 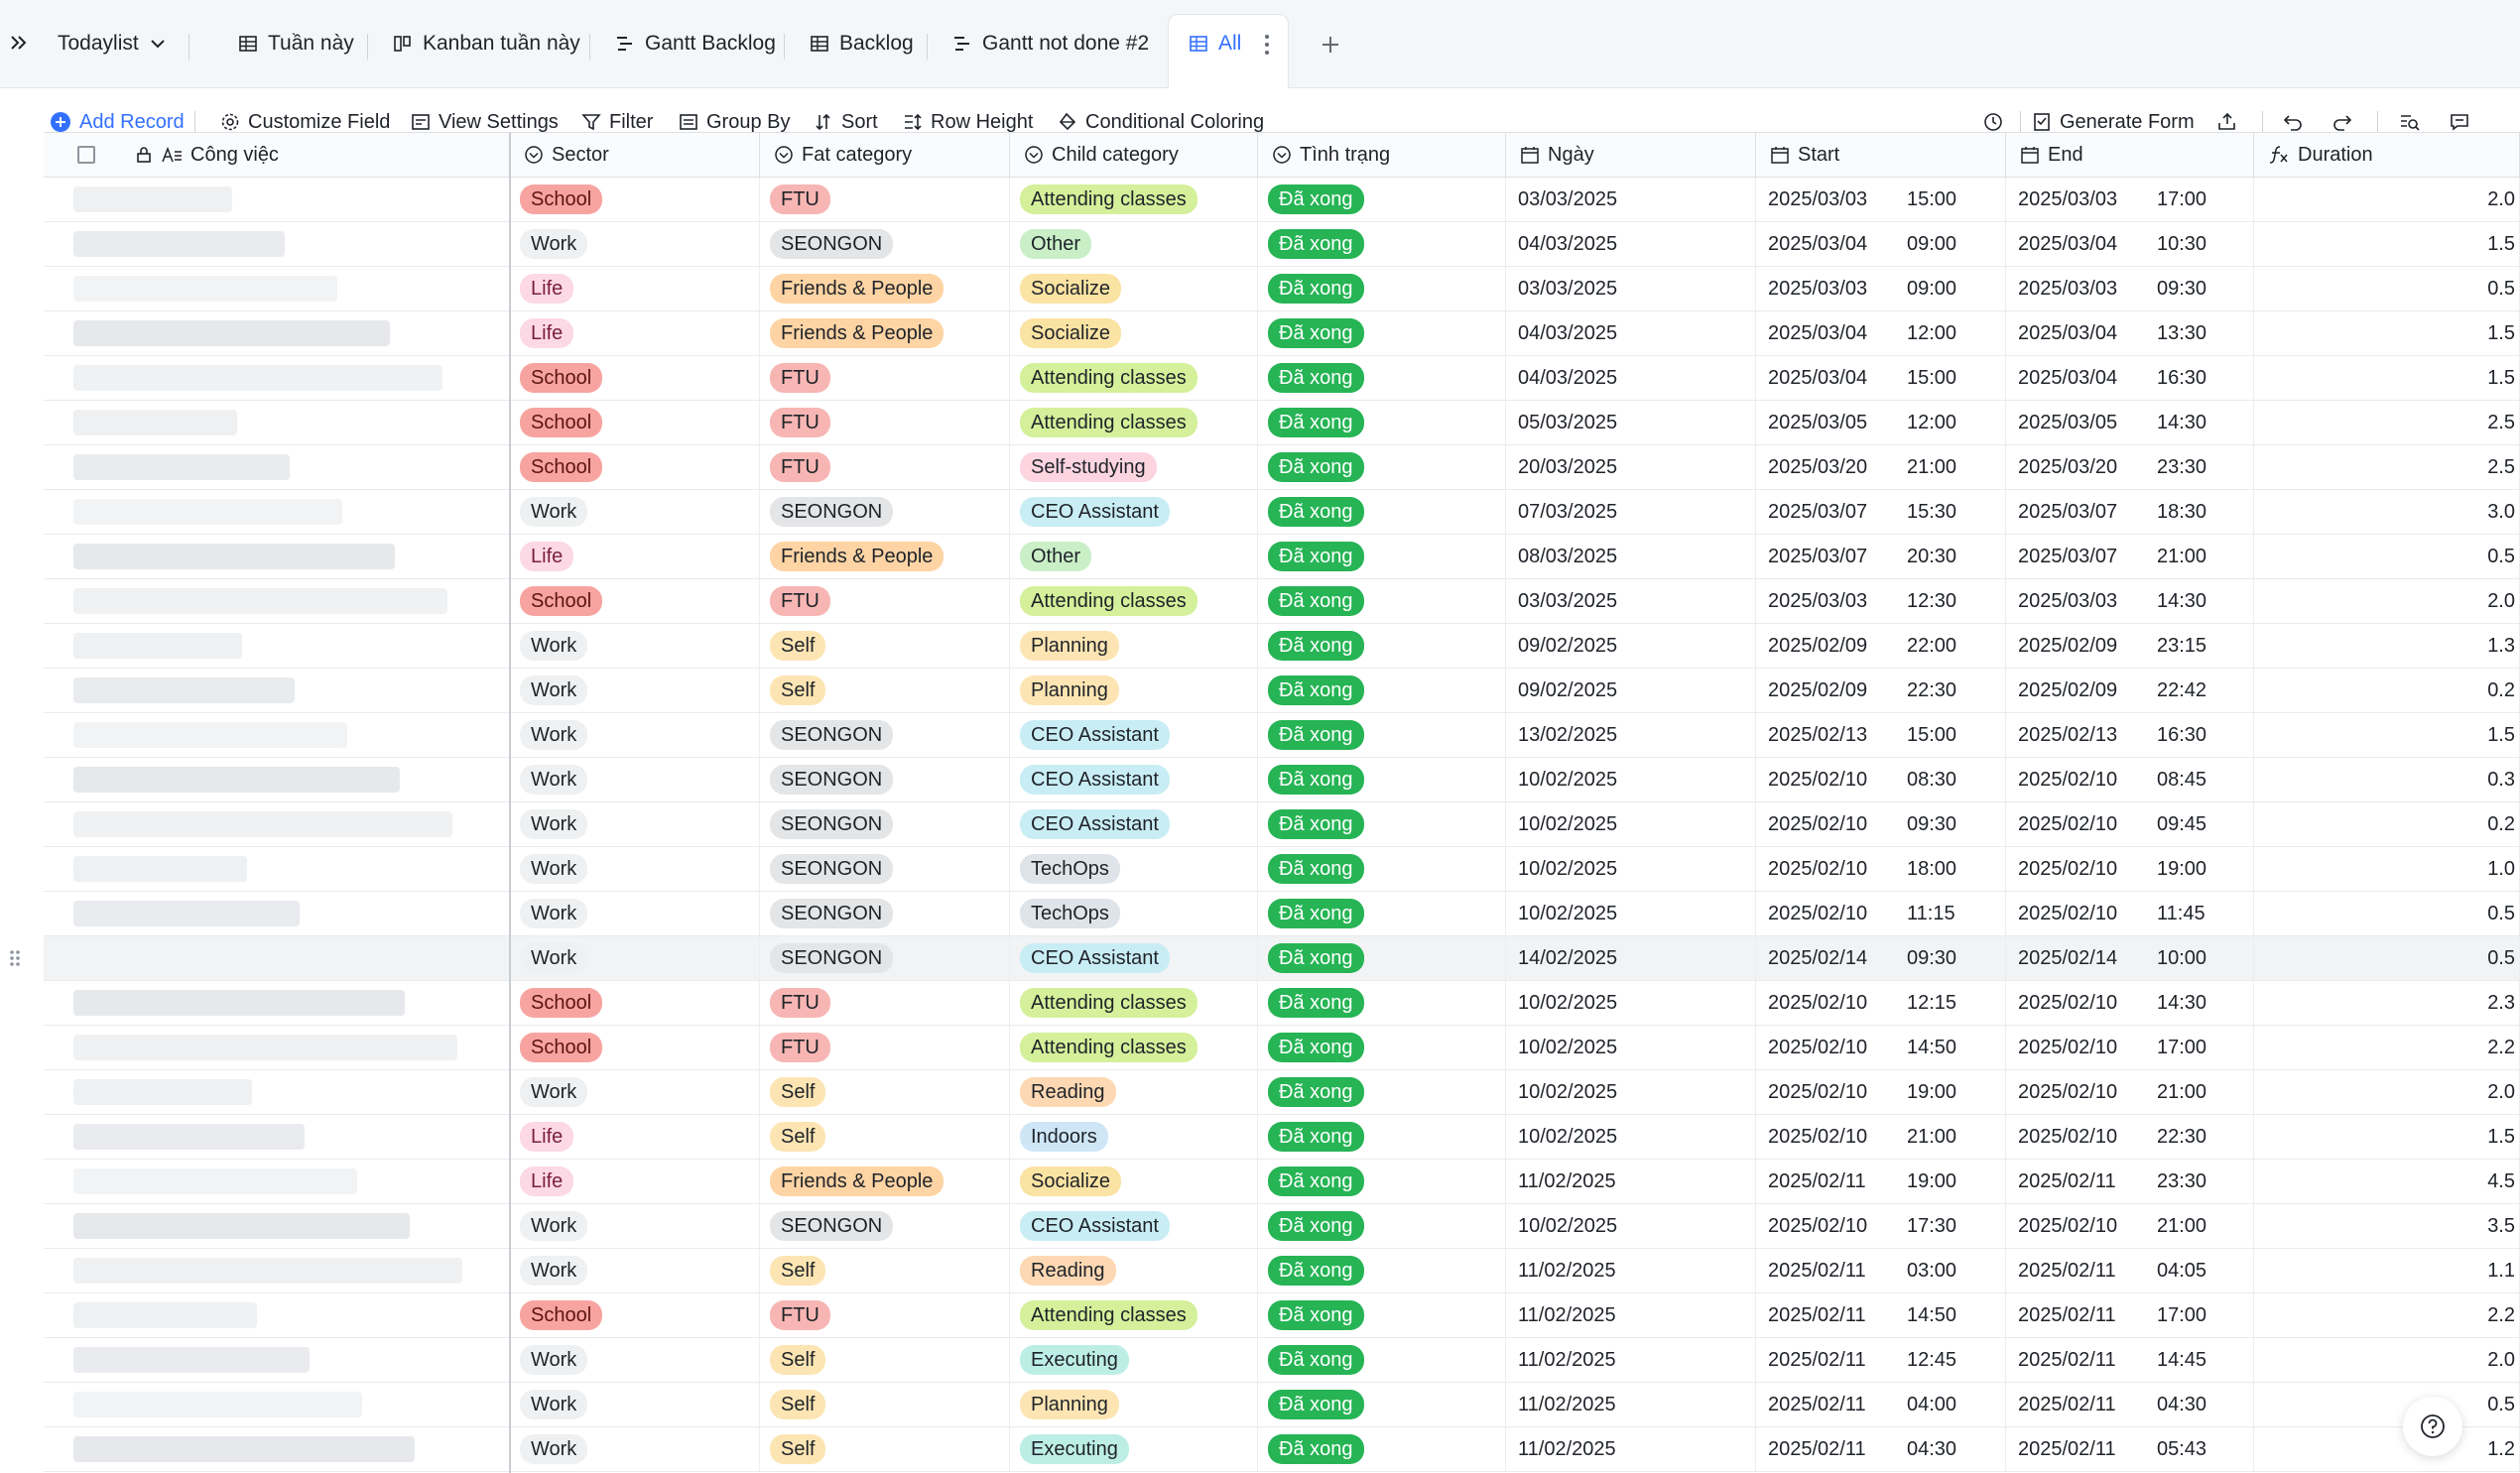 What do you see at coordinates (885, 333) in the screenshot?
I see `fat-category-cell: Friends & People` at bounding box center [885, 333].